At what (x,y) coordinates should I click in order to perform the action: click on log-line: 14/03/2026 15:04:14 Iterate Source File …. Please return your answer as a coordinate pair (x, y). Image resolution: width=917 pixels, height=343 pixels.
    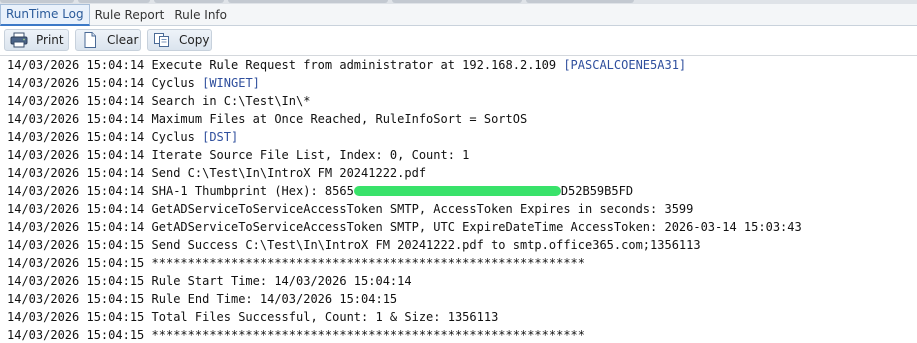
    Looking at the image, I should click on (238, 155).